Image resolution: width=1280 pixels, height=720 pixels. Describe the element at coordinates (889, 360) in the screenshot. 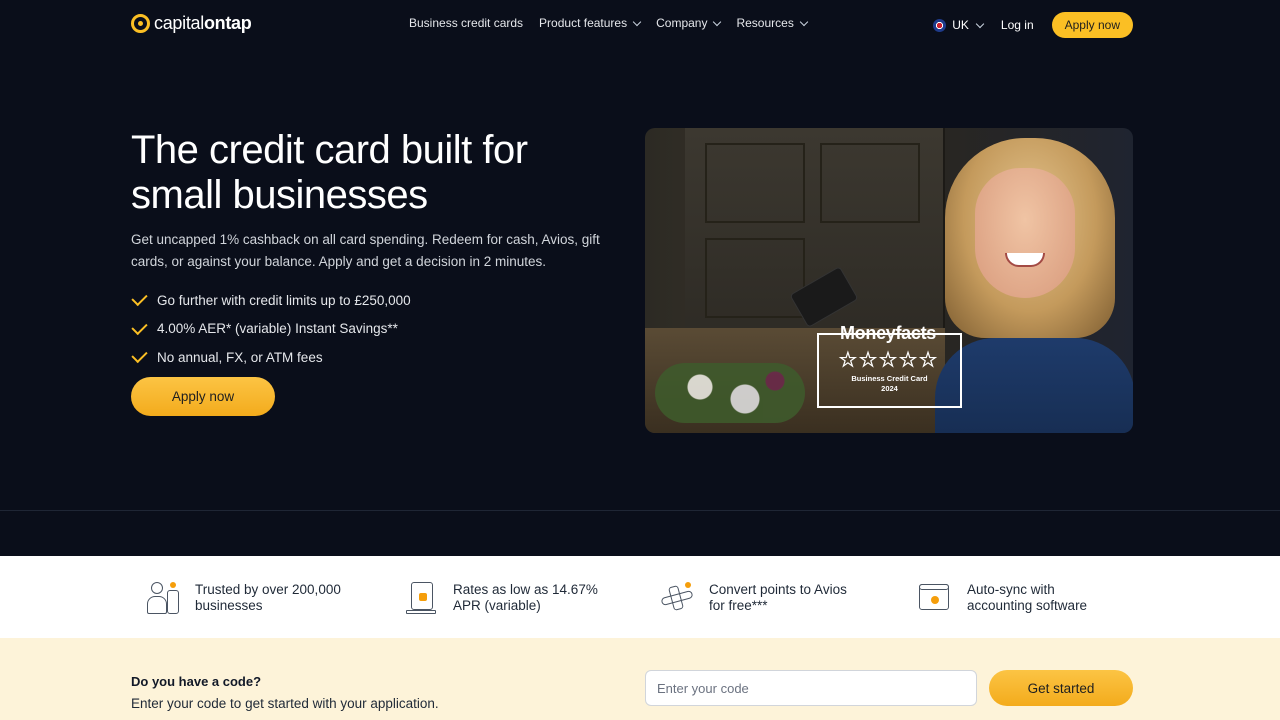

I see `star-rating-icon: ★★★★★` at that location.